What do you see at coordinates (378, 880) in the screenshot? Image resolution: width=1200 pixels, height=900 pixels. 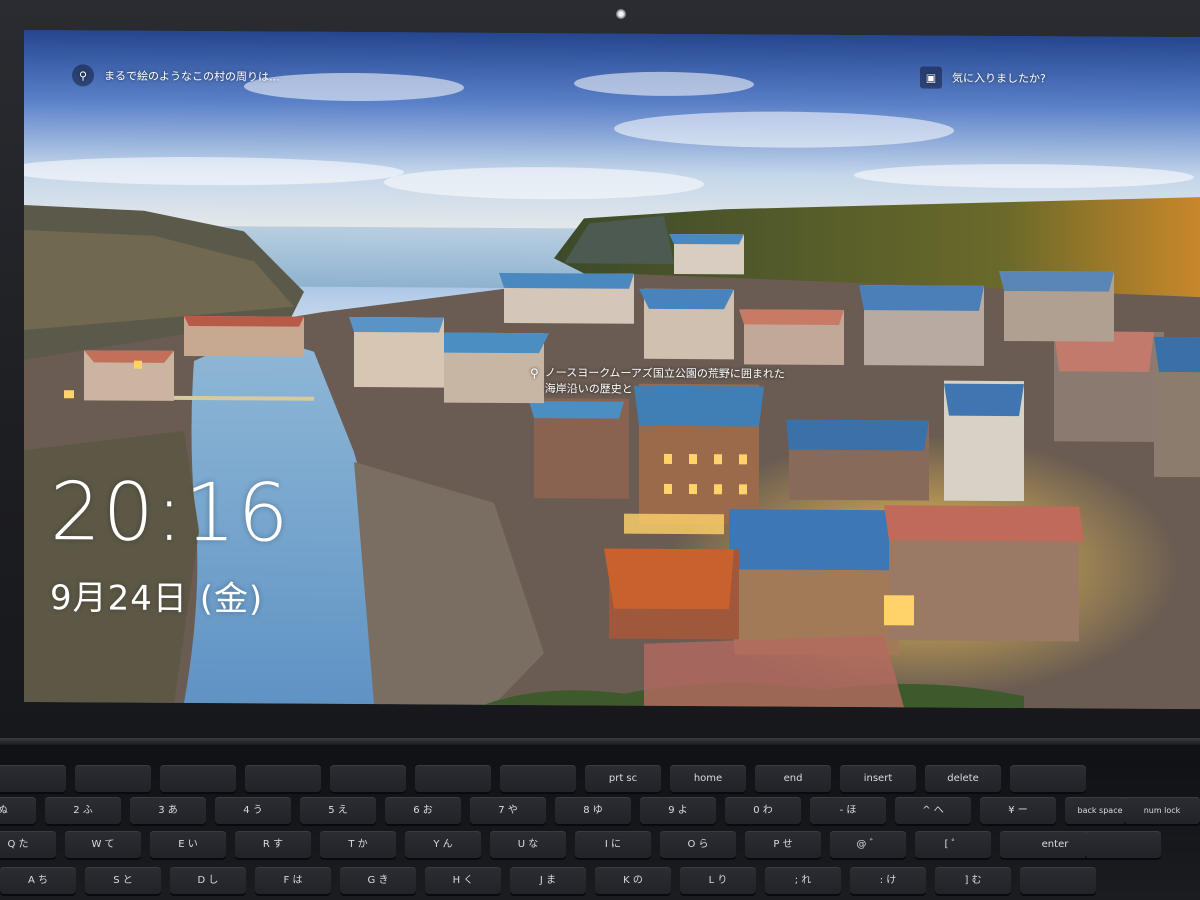 I see `keyboard-key: G き` at bounding box center [378, 880].